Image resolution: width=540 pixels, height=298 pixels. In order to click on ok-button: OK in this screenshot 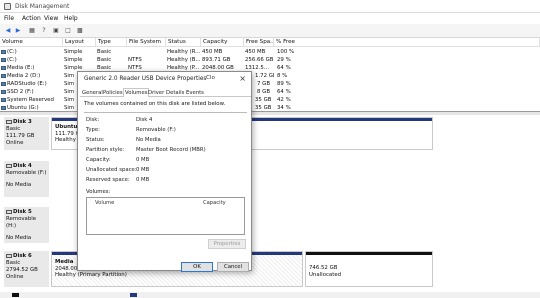, I will do `click(197, 267)`.